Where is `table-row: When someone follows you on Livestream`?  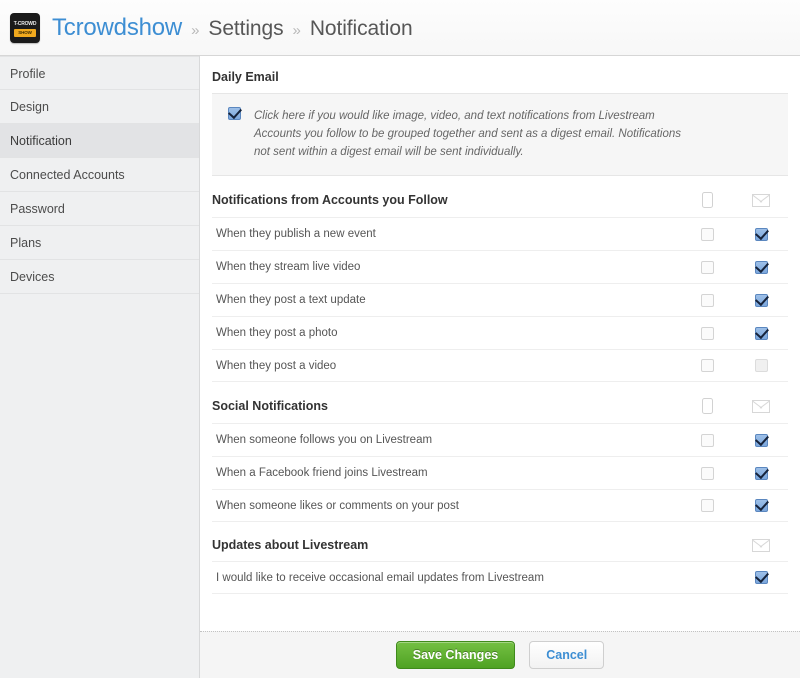
table-row: When someone follows you on Livestream is located at coordinates (500, 439).